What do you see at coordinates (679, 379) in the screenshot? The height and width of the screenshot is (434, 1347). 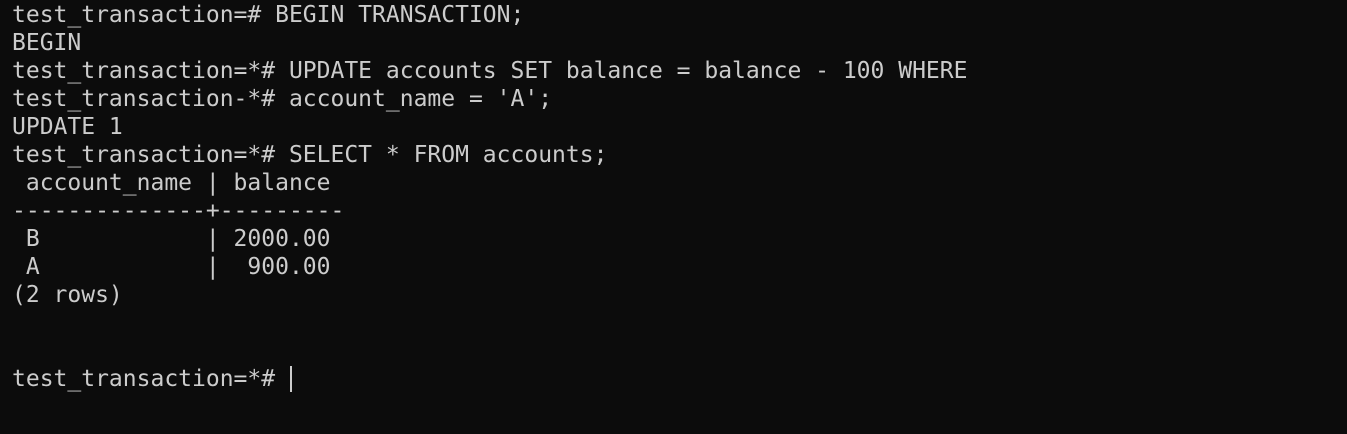 I see `command-input-line: test_transaction=*#` at bounding box center [679, 379].